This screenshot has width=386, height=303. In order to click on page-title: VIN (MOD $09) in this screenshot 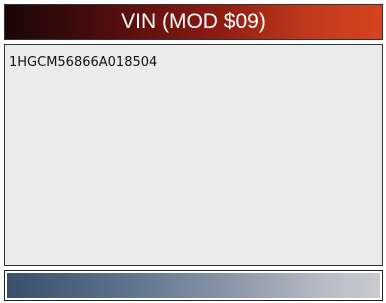, I will do `click(193, 21)`.